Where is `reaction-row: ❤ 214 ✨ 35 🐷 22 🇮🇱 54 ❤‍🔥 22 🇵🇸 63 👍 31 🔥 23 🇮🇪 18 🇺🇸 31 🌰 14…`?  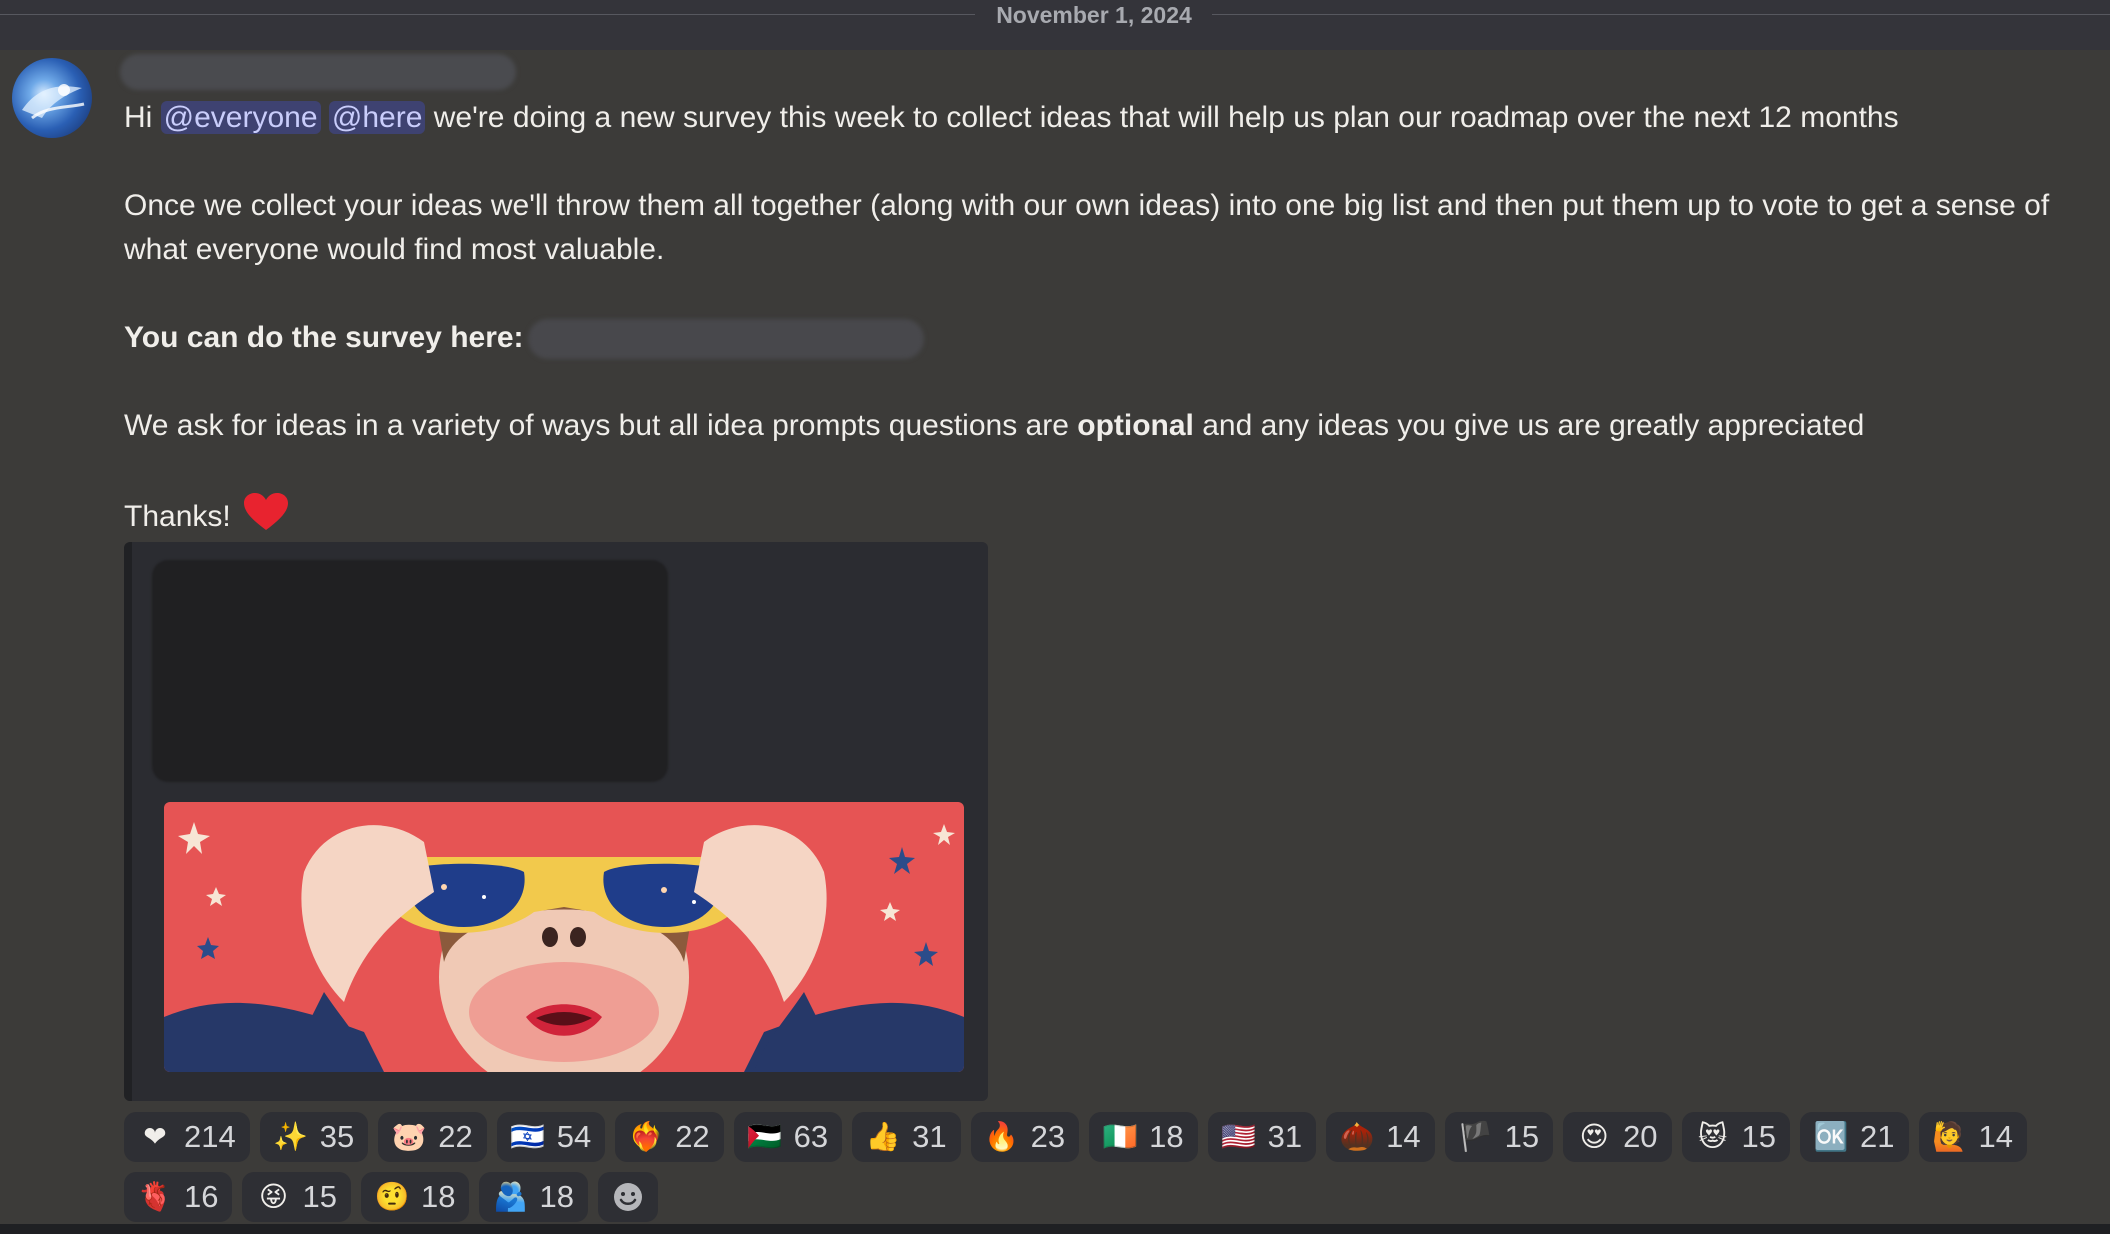
reaction-row: ❤ 214 ✨ 35 🐷 22 🇮🇱 54 ❤‍🔥 22 🇵🇸 63 👍 31 🔥 23 🇮🇪 18 🇺🇸 31 🌰 14… is located at coordinates (1112, 1137).